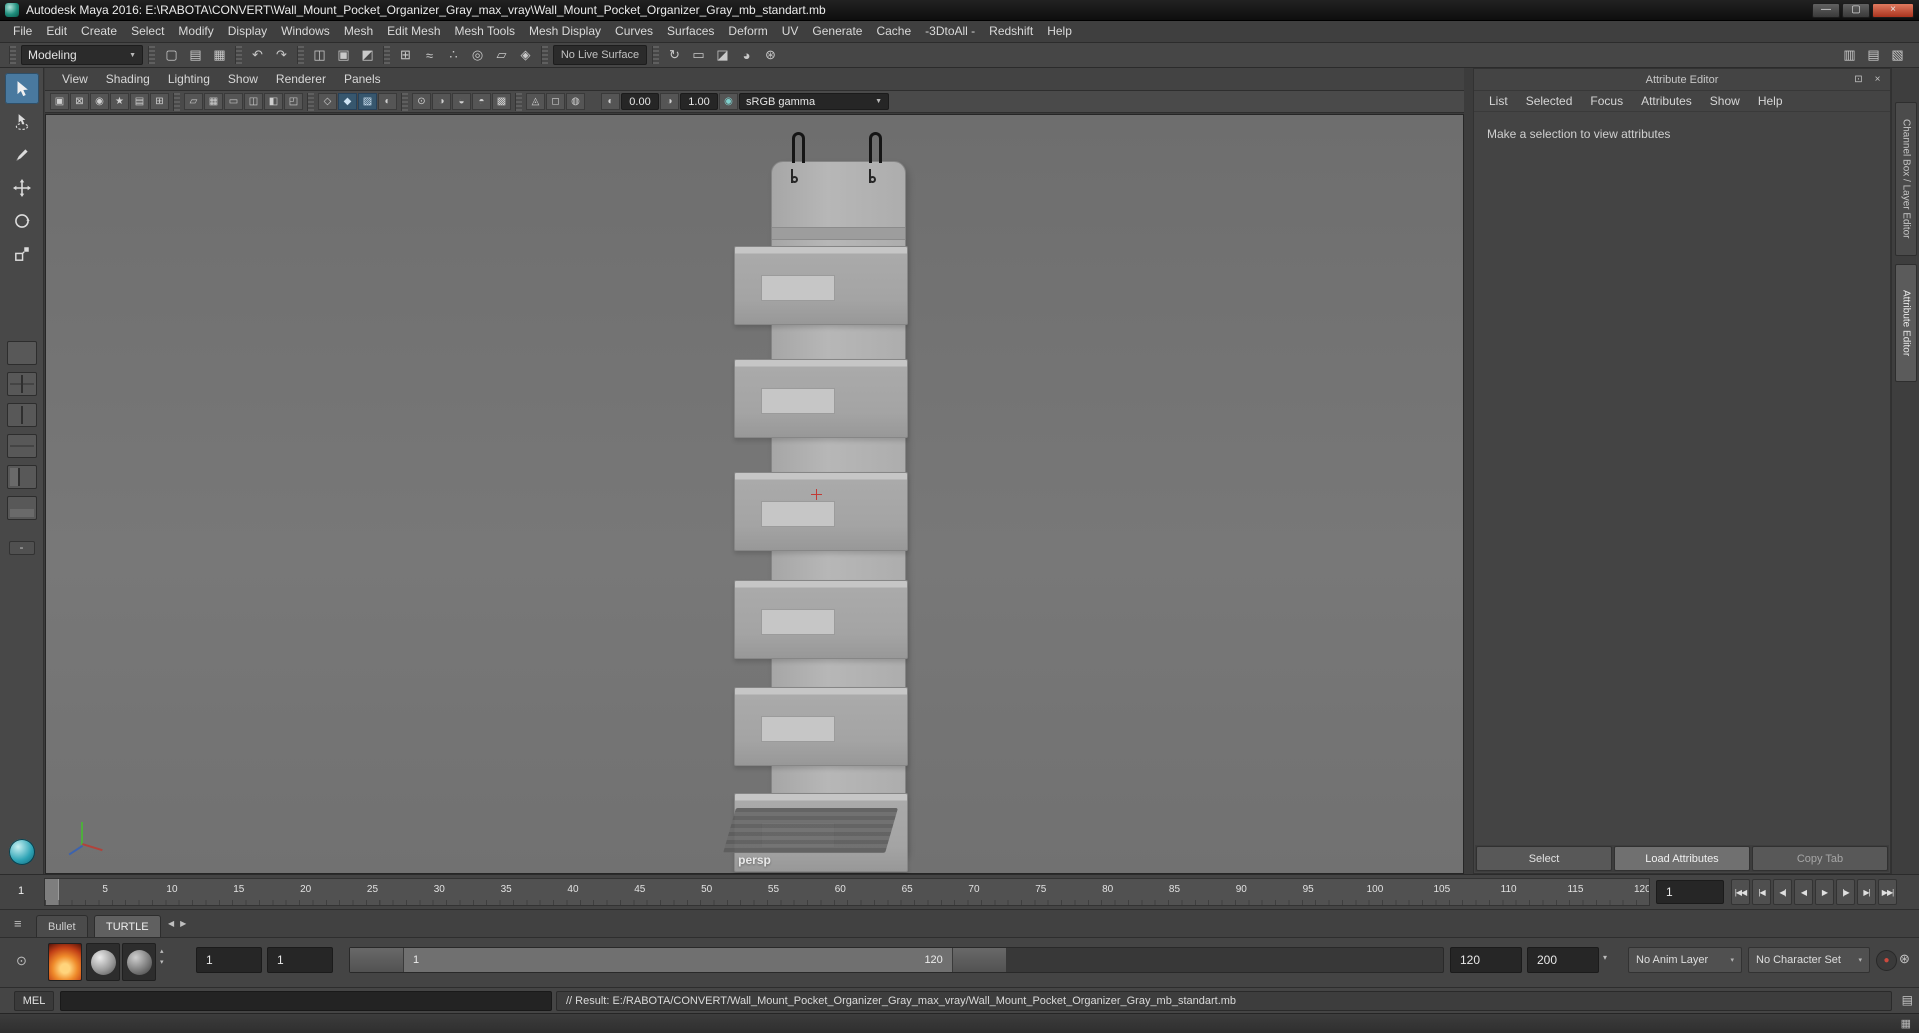 This screenshot has width=1919, height=1033. What do you see at coordinates (1740, 892) in the screenshot?
I see `go-to-start-button: |◀◀` at bounding box center [1740, 892].